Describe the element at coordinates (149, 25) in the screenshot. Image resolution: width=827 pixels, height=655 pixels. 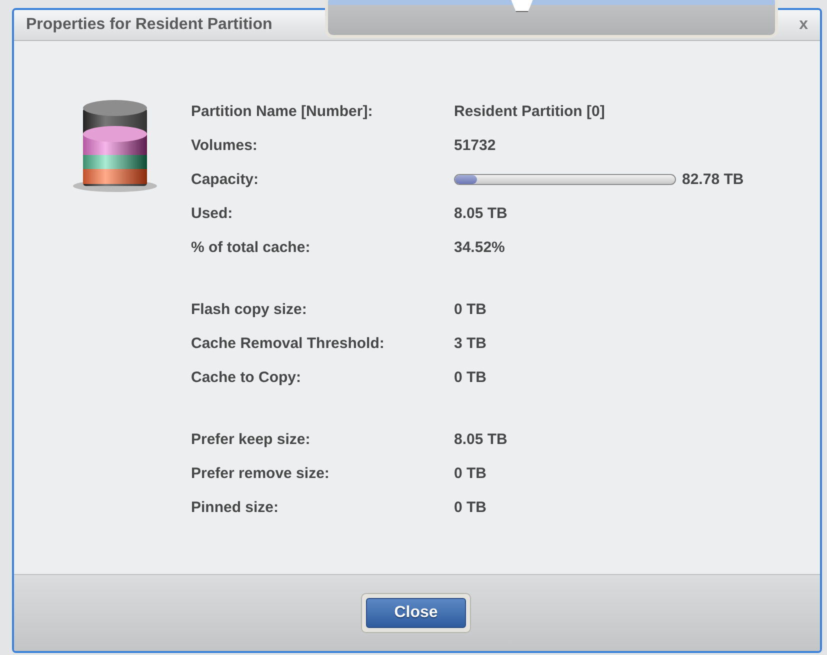
I see `dialog-title: Properties for Resident Partition` at that location.